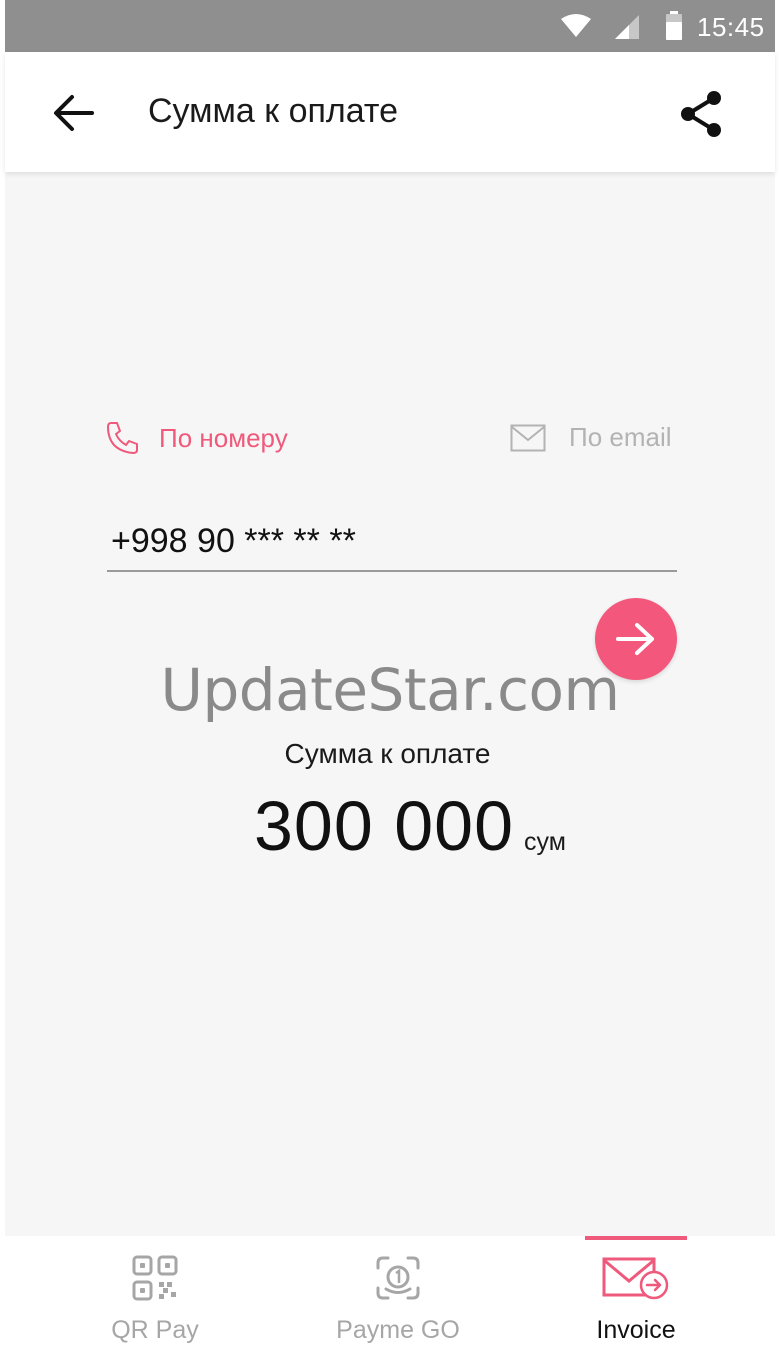 The height and width of the screenshot is (1370, 779). I want to click on nav-item-qr-pay: QR Pay, so click(155, 1303).